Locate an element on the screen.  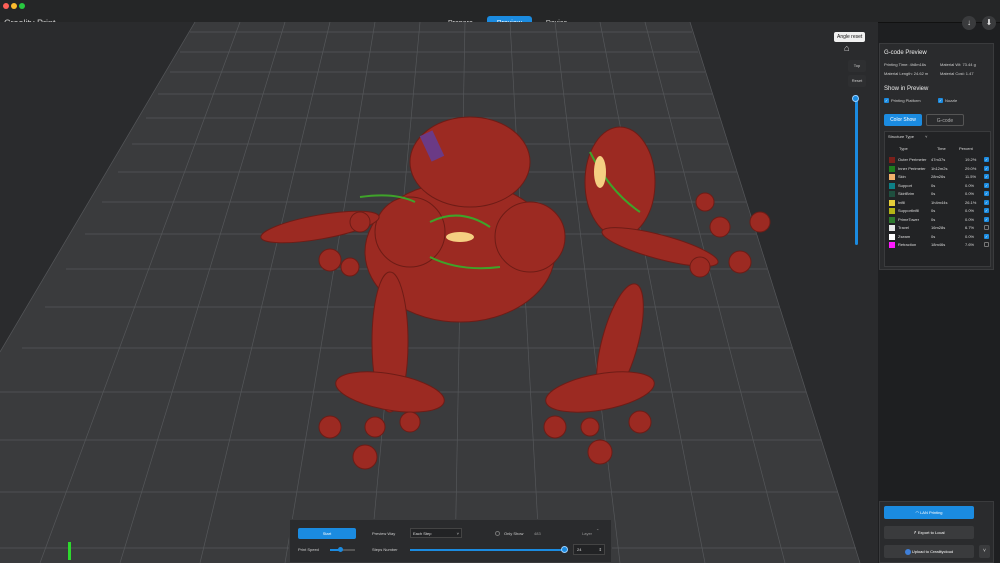
structure-row: Skin 28m26s 11.5% ✓ is located at coordinates (939, 177).